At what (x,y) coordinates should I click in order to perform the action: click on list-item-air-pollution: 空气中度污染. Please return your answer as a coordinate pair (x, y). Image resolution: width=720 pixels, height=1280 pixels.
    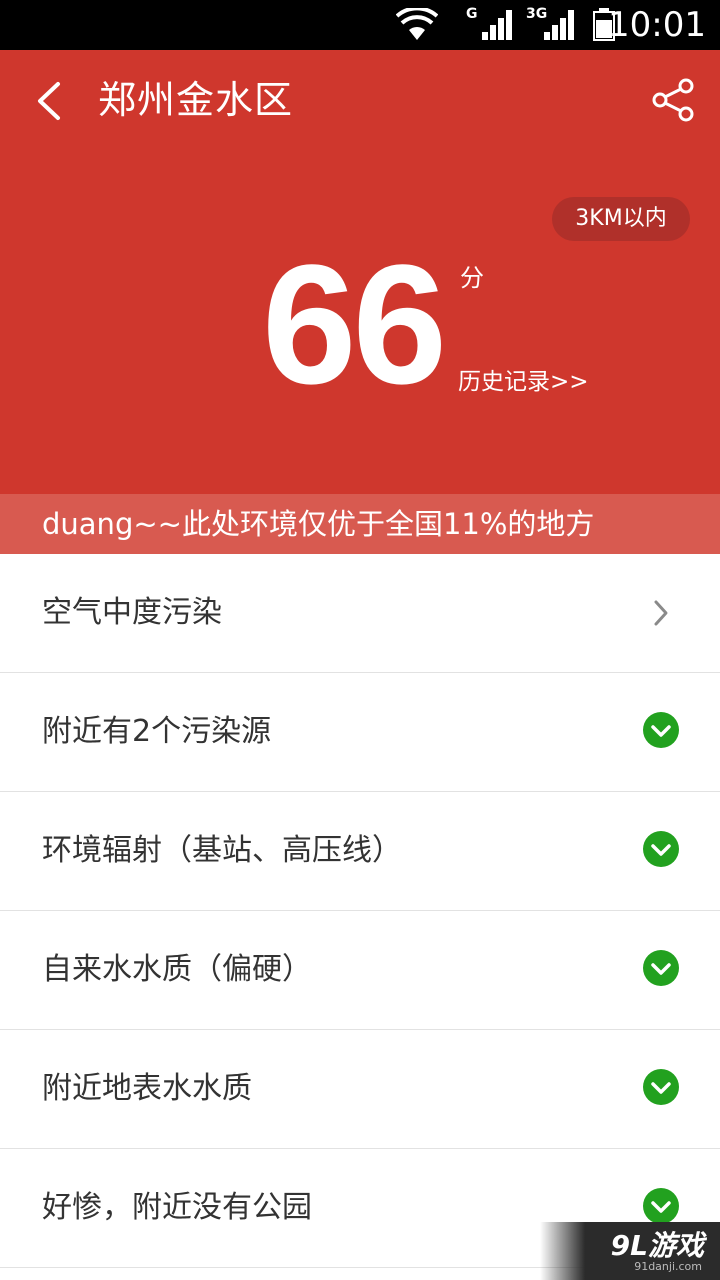
    Looking at the image, I should click on (360, 613).